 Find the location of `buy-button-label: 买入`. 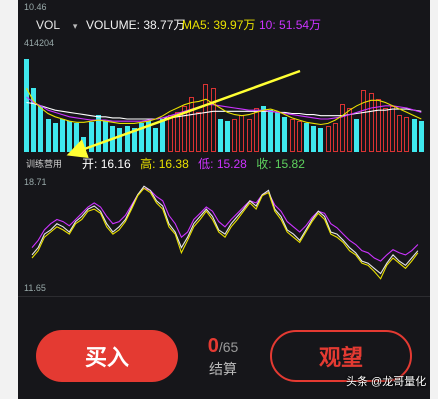

buy-button-label: 买入 is located at coordinates (106, 357).